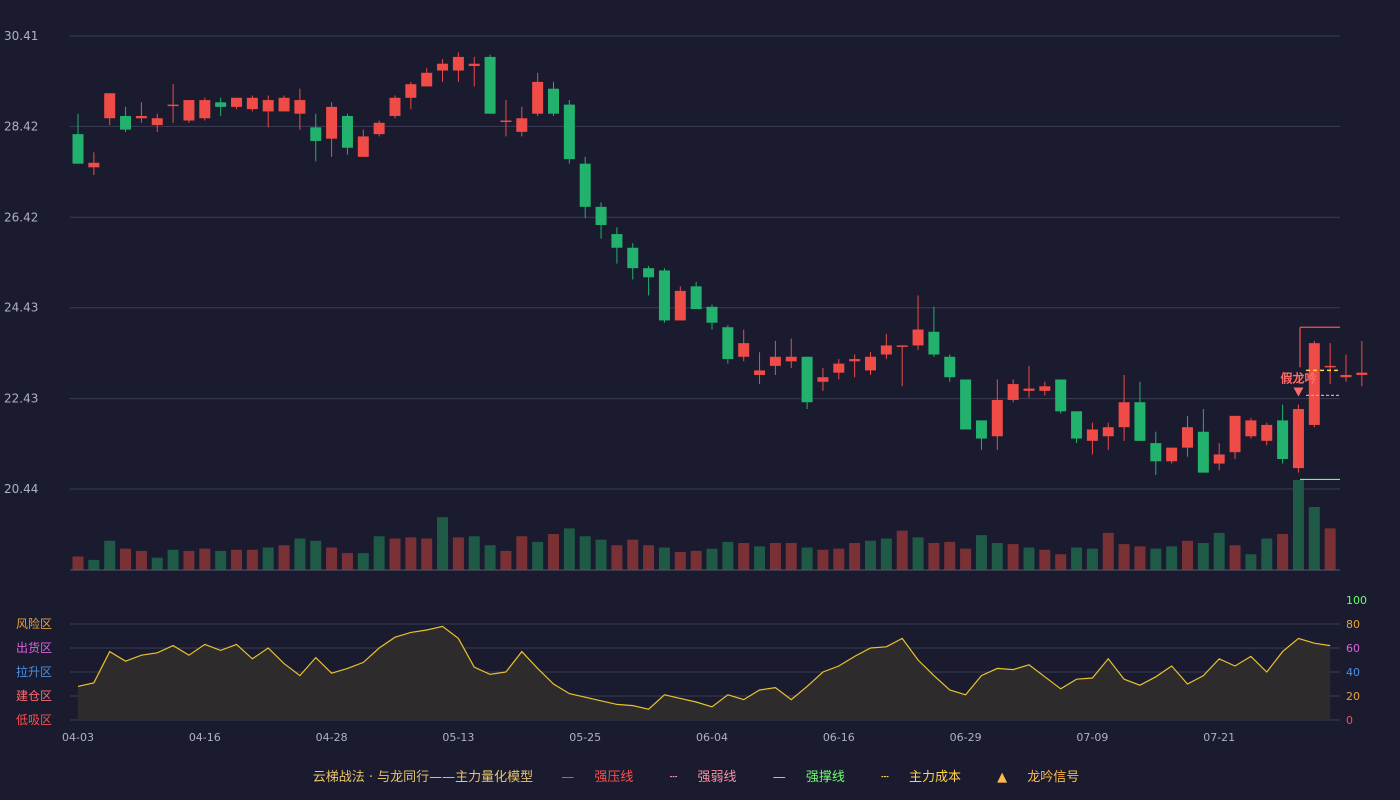  I want to click on legend-item-resistance: — 强压线, so click(599, 777).